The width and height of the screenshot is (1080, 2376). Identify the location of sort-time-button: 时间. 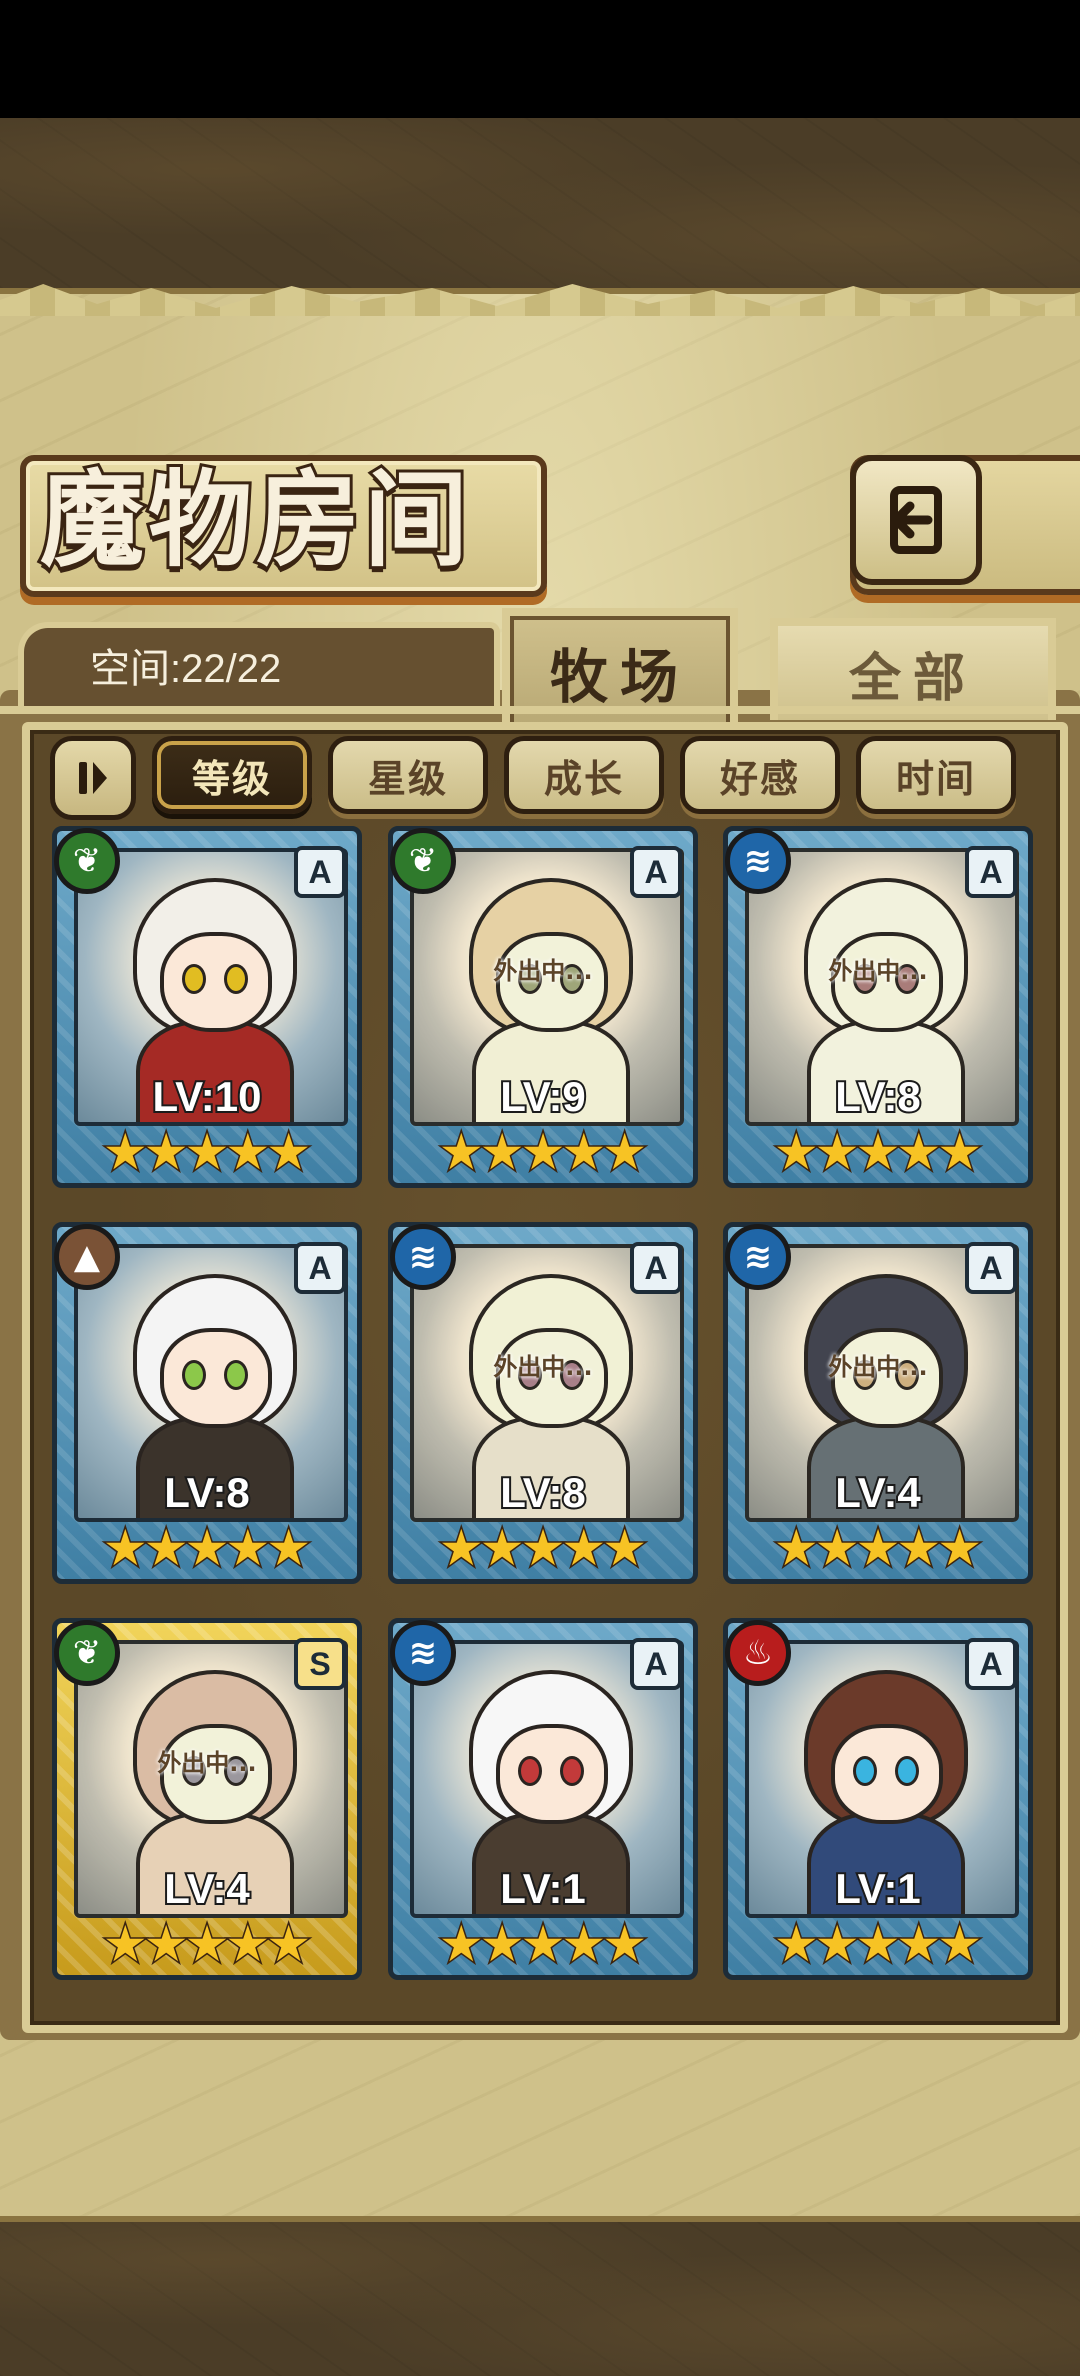
(936, 775).